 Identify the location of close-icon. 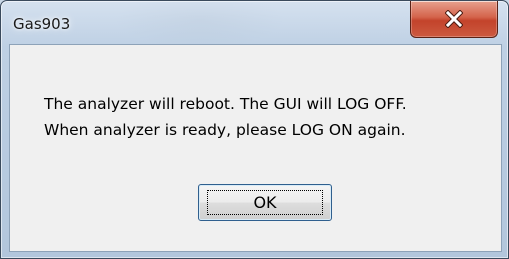
(454, 19).